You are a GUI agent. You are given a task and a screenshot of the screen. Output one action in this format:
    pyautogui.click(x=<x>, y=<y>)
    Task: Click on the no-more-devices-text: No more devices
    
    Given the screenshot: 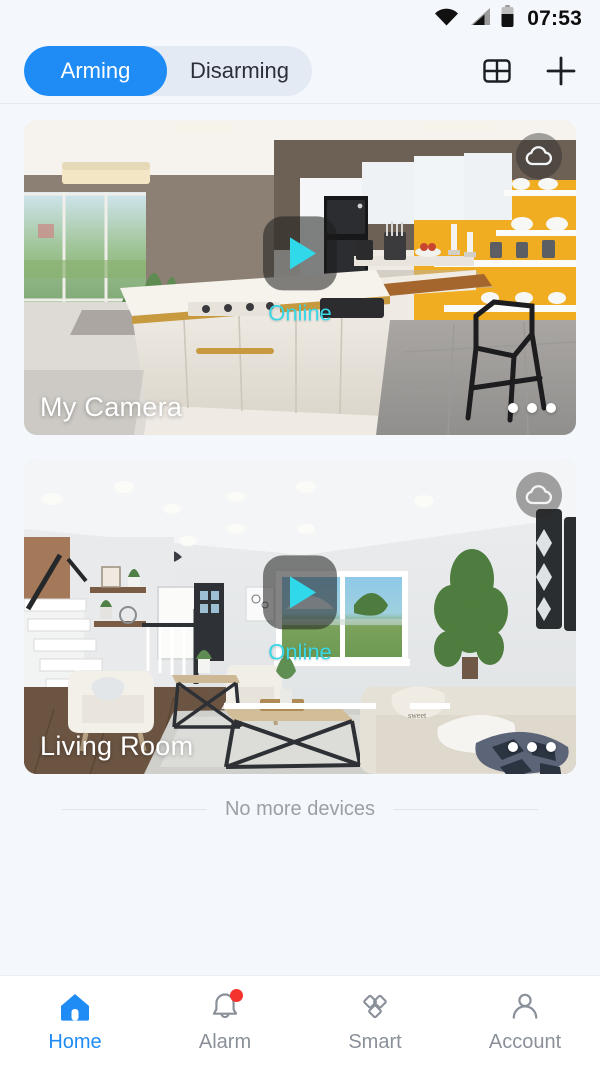 What is the action you would take?
    pyautogui.click(x=300, y=809)
    